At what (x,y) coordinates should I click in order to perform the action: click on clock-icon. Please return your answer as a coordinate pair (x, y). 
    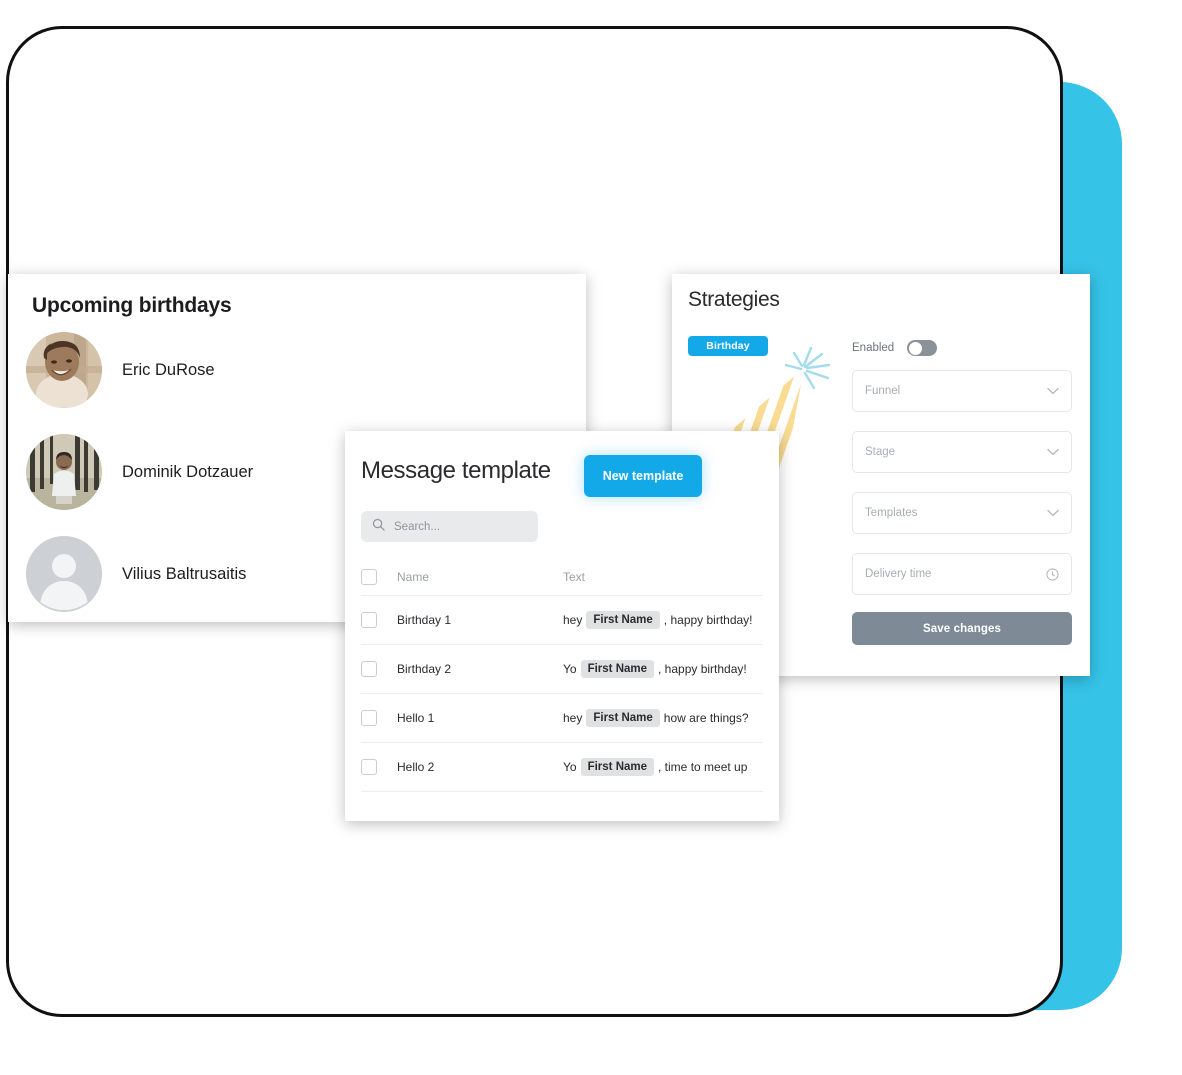
    Looking at the image, I should click on (1052, 574).